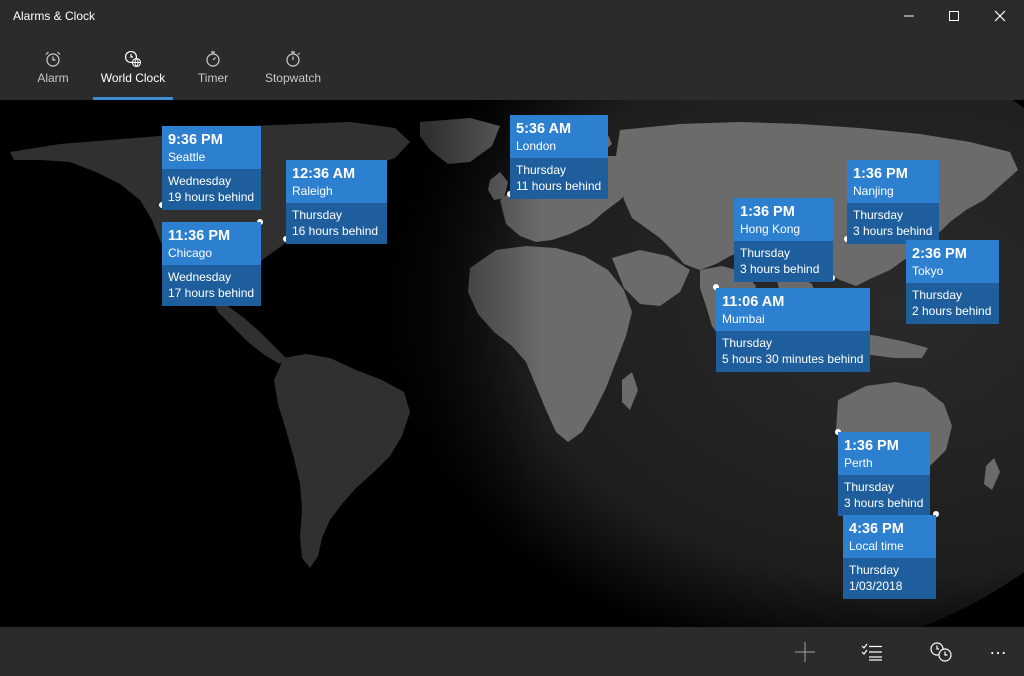 Image resolution: width=1024 pixels, height=676 pixels. What do you see at coordinates (783, 240) in the screenshot?
I see `clock-card-hong-kong: 1:36 PM Hong Kong Thursday 3 hours behind` at bounding box center [783, 240].